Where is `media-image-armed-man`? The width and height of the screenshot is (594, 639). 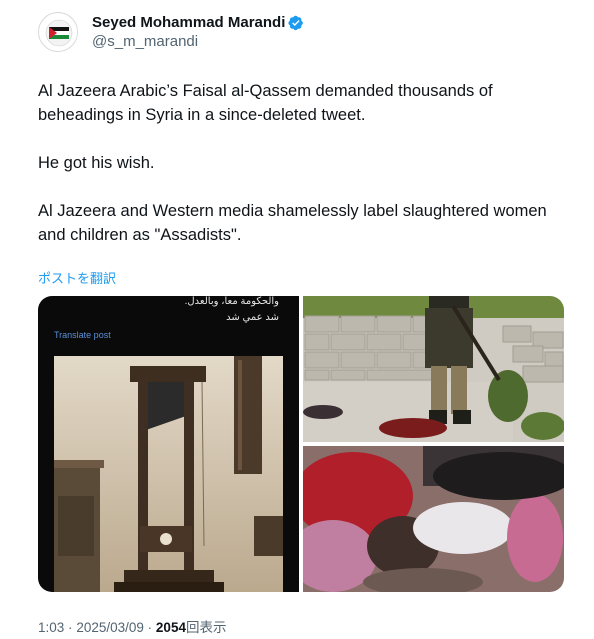
media-image-armed-man is located at coordinates (433, 369).